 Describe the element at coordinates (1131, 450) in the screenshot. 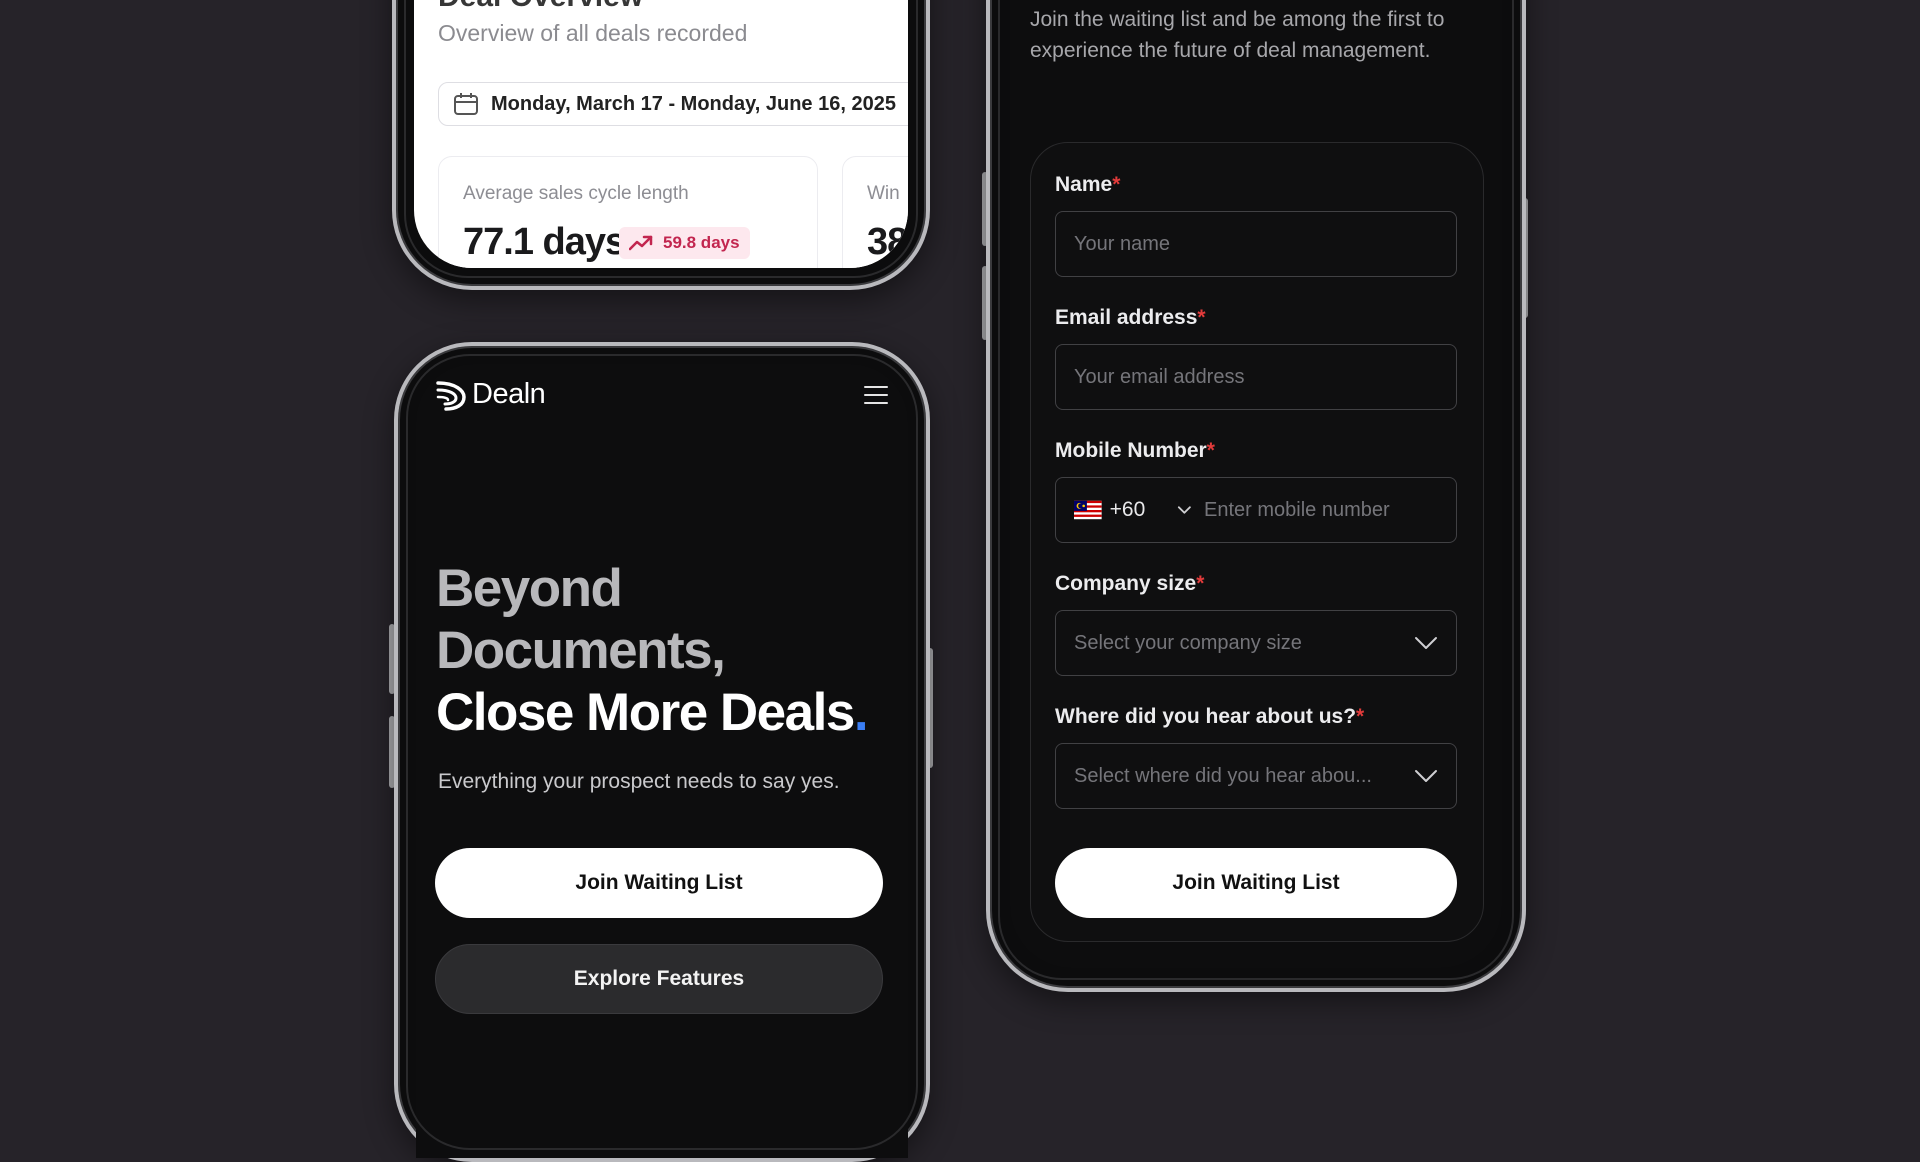

I see `mobile-label-text: Mobile Number` at that location.